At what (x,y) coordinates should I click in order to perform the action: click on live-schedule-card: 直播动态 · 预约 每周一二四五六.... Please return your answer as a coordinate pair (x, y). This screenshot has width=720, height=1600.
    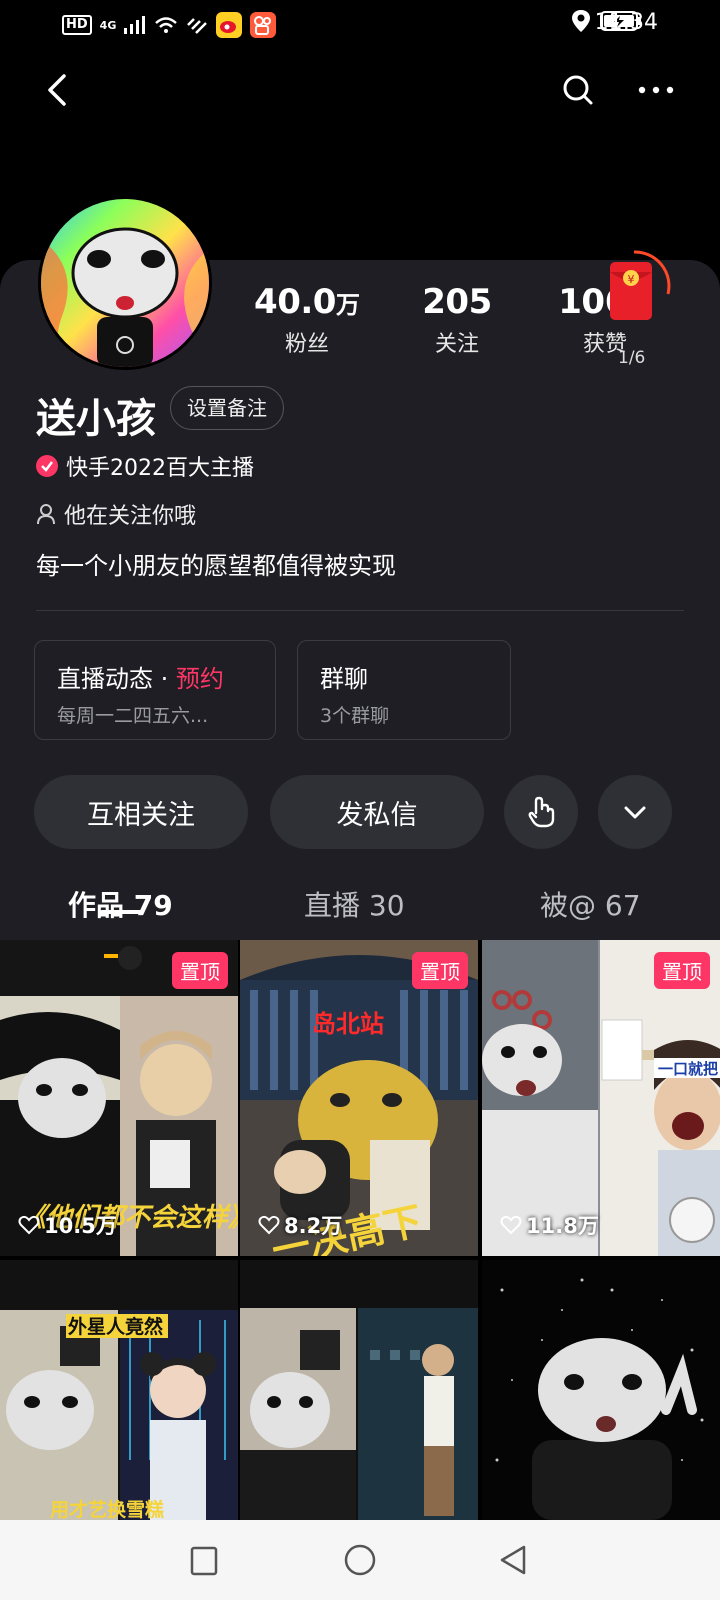
    Looking at the image, I should click on (155, 690).